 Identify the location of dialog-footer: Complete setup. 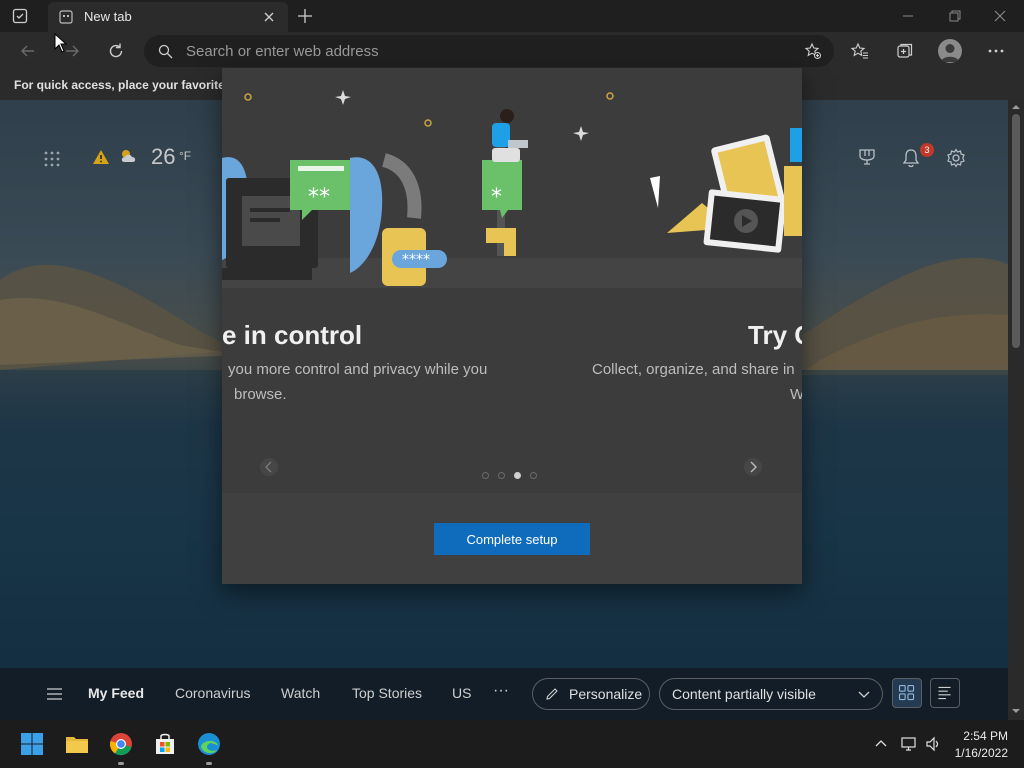
(512, 538).